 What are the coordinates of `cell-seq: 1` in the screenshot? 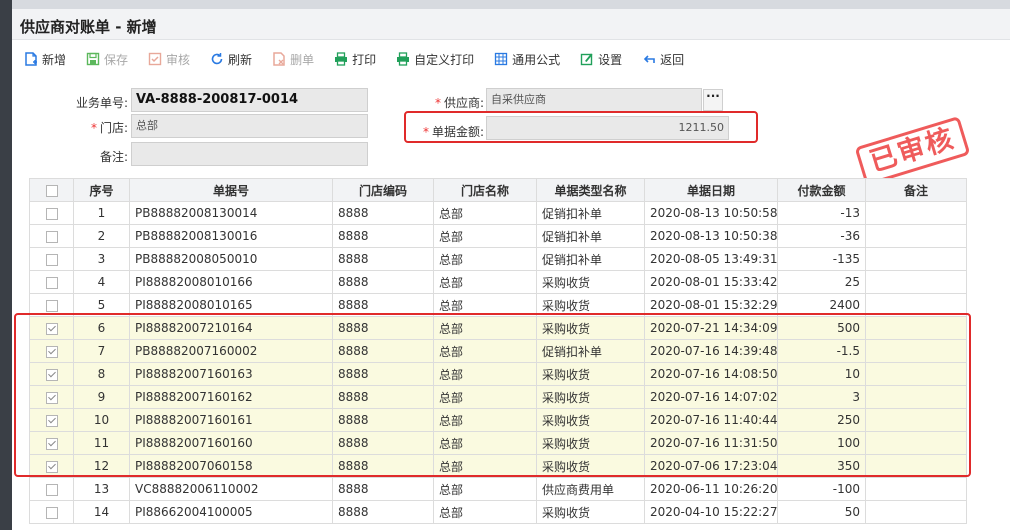 It's located at (101, 213).